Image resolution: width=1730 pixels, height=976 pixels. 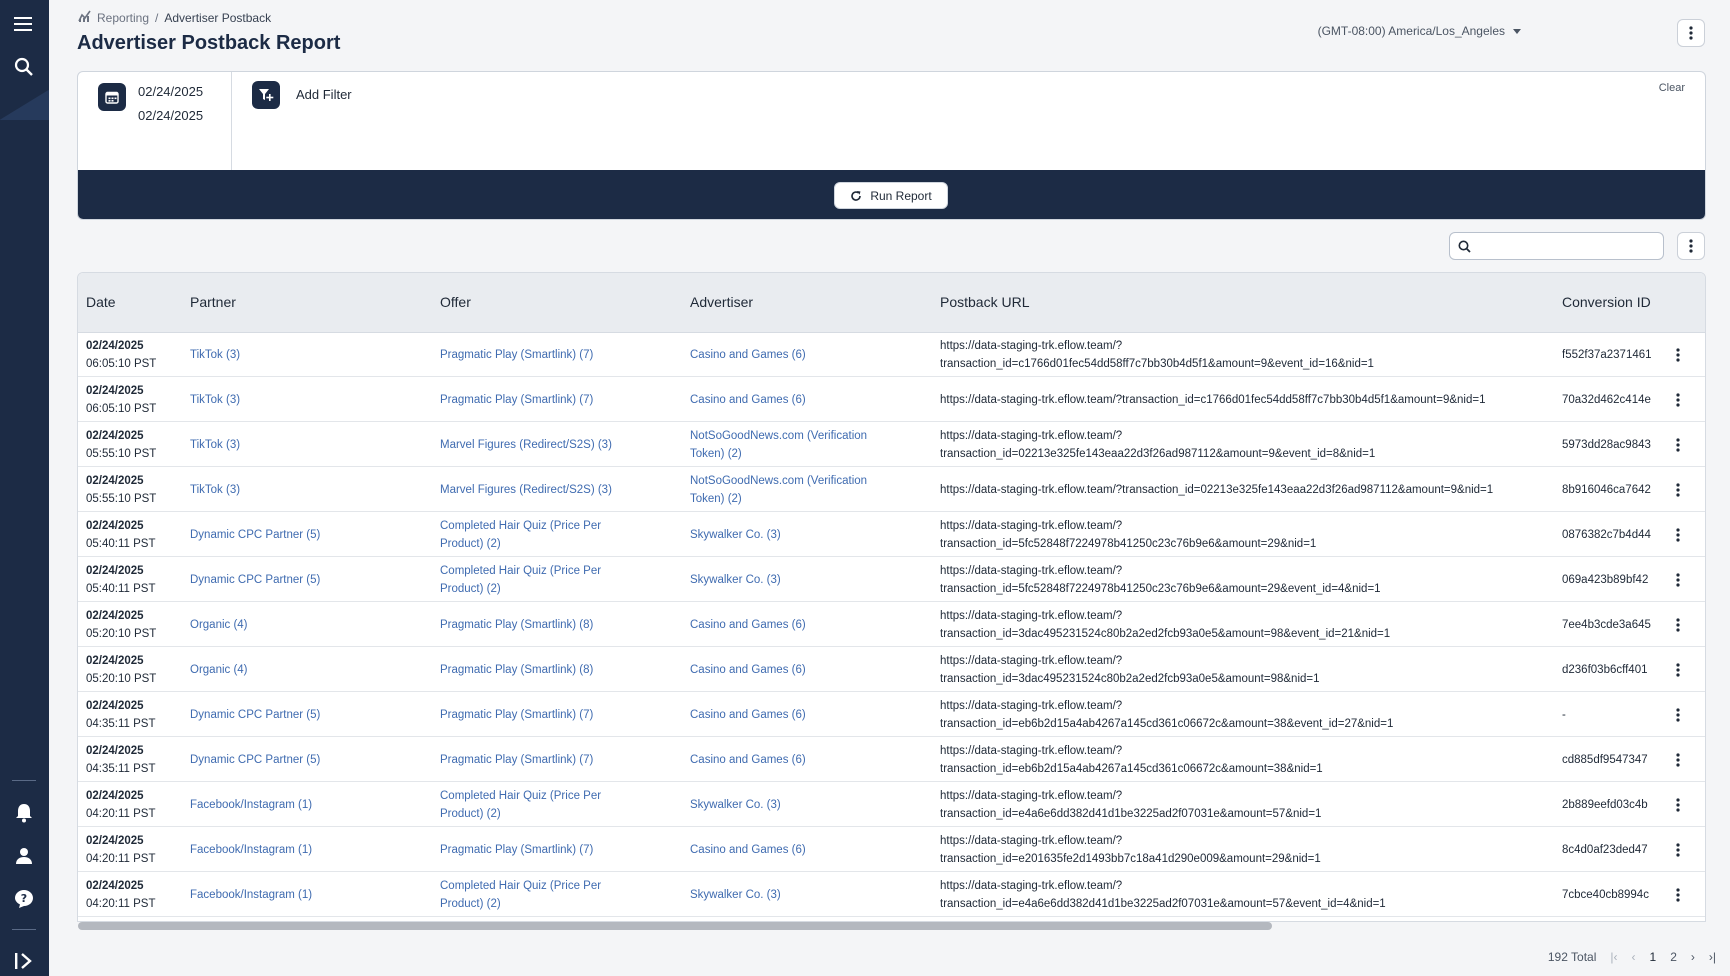 I want to click on run-report-button: Run Report, so click(x=891, y=195).